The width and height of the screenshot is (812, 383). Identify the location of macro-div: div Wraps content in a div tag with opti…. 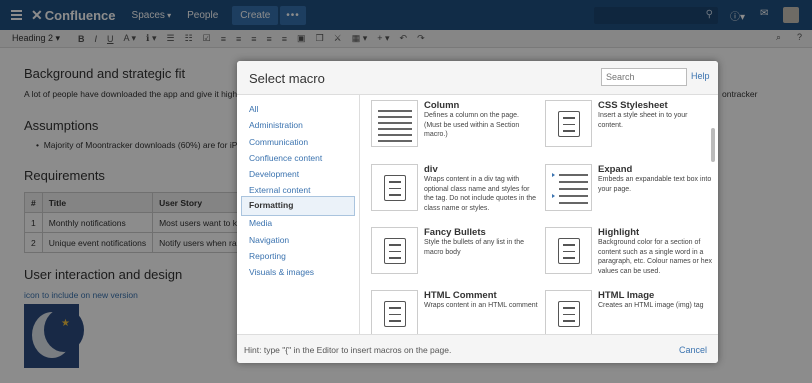
(448, 190).